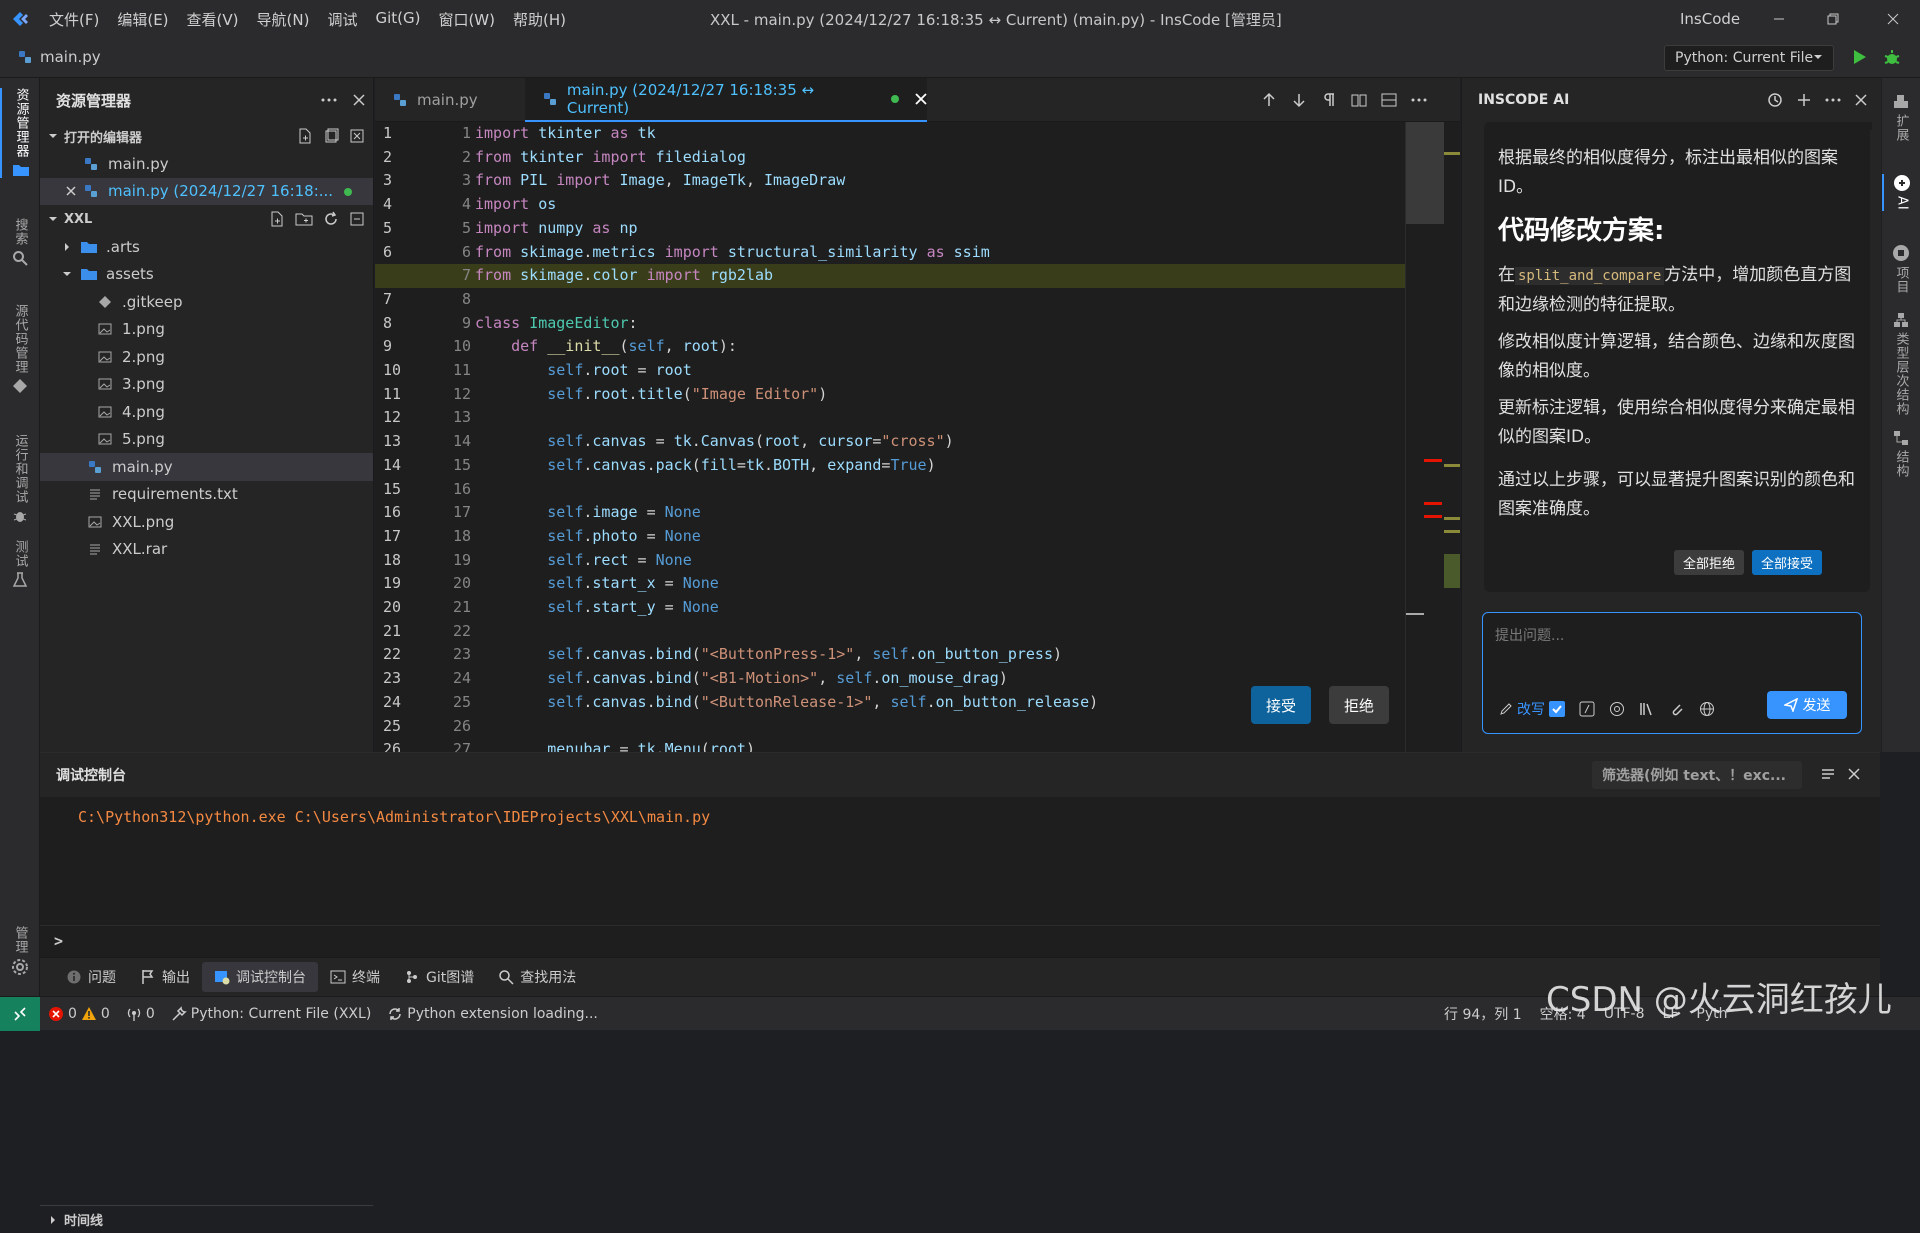 This screenshot has height=1233, width=1920. What do you see at coordinates (79, 1014) in the screenshot?
I see `problems-status: 0 0` at bounding box center [79, 1014].